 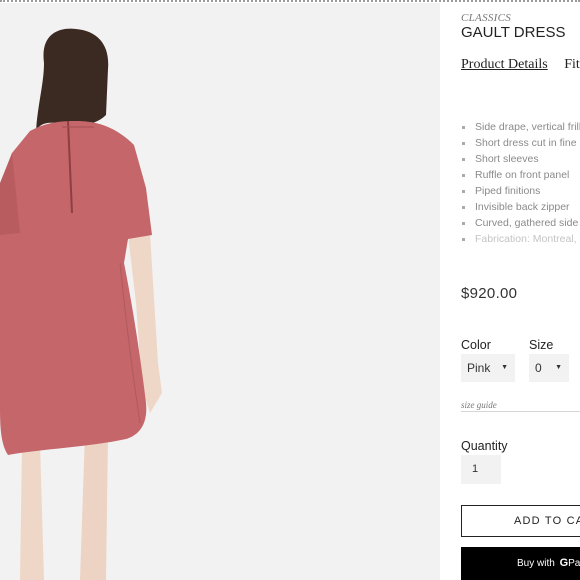 I want to click on color-select: Pink ▼, so click(x=488, y=368).